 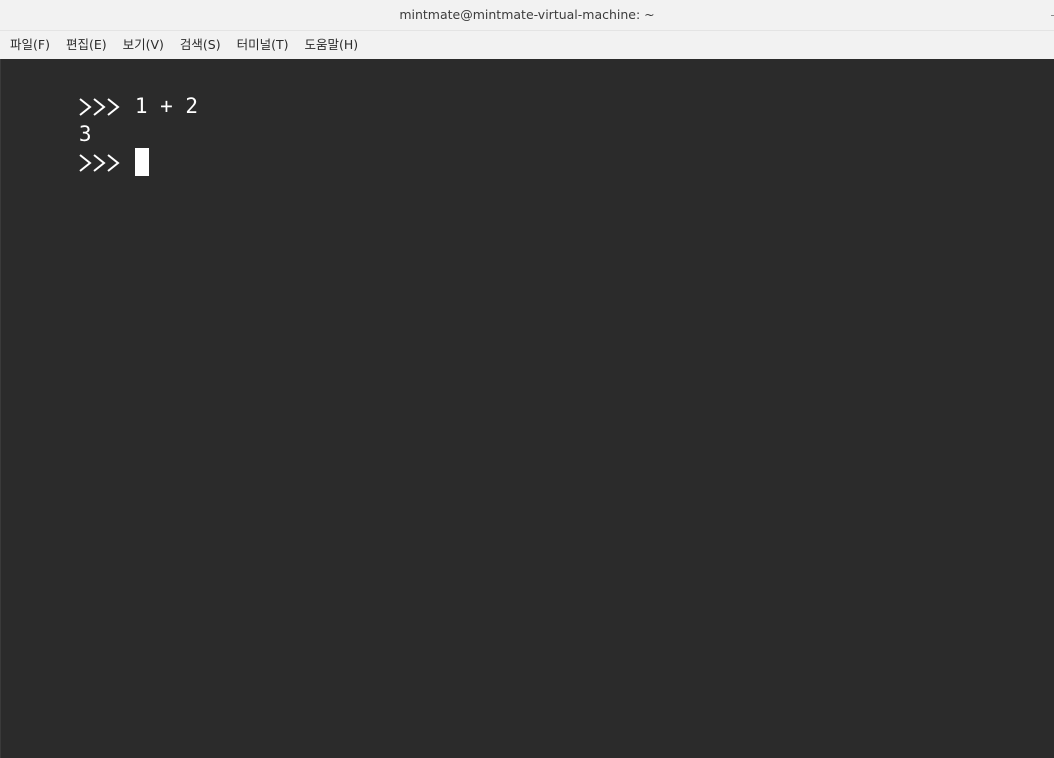 What do you see at coordinates (100, 162) in the screenshot?
I see `triple-chevron-prompt-icon` at bounding box center [100, 162].